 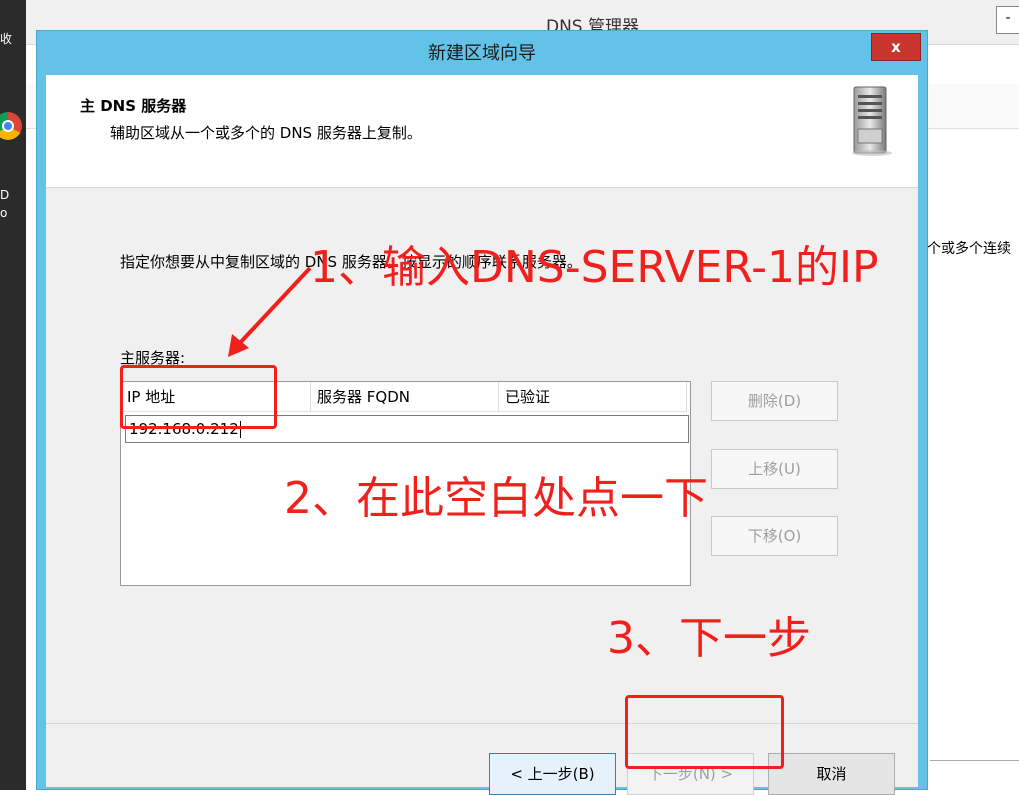 I want to click on annotation-step3: 3、下一步, so click(x=709, y=638).